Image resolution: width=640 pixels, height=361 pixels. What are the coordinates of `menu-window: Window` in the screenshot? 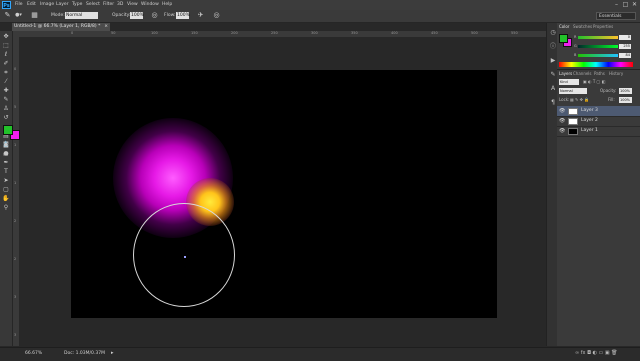 It's located at (150, 5).